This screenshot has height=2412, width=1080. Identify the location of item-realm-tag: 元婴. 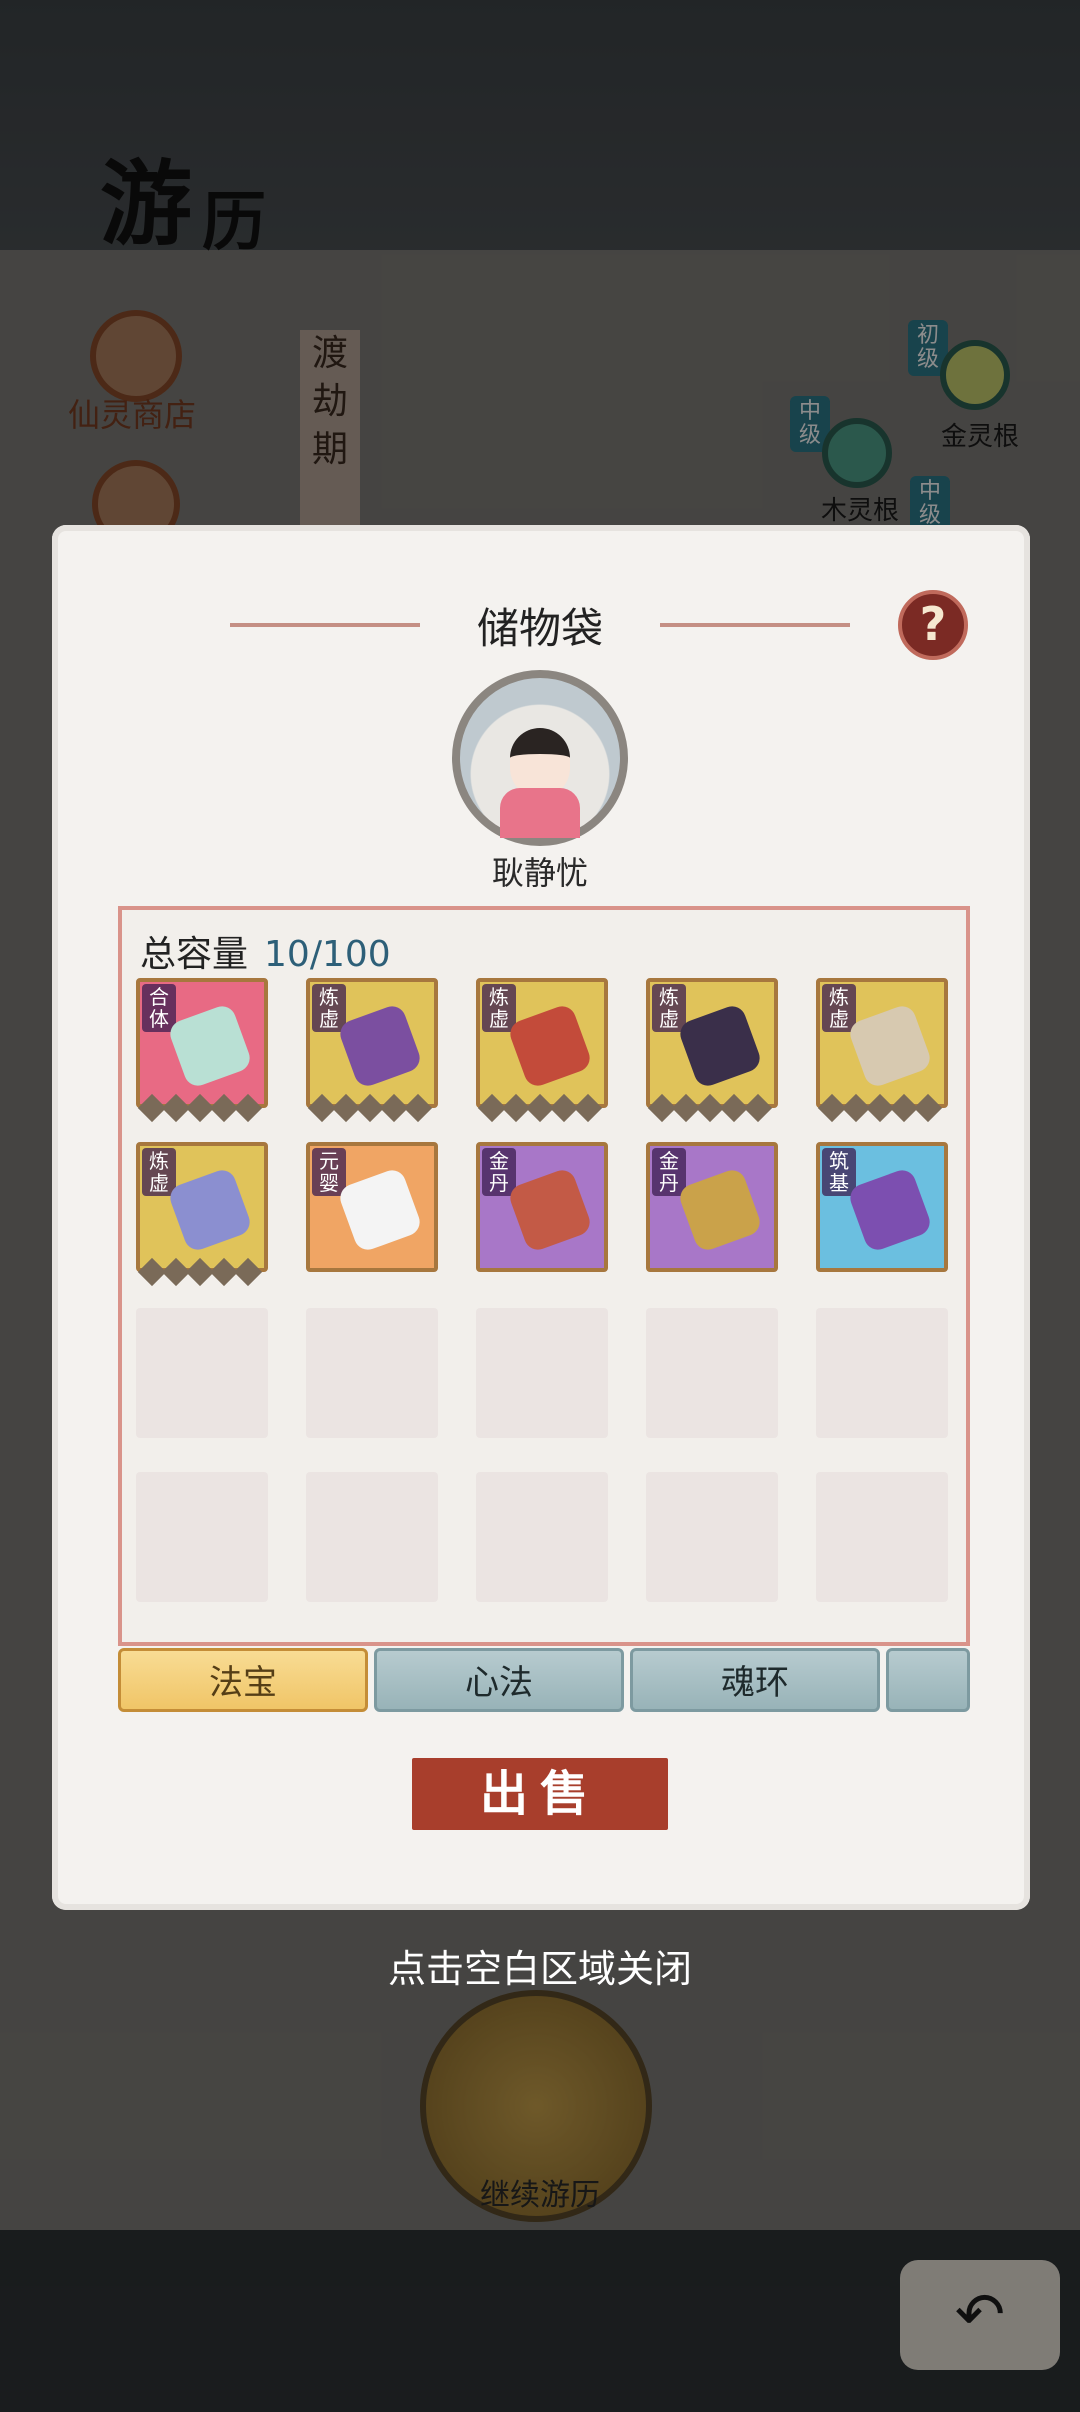
(329, 1172).